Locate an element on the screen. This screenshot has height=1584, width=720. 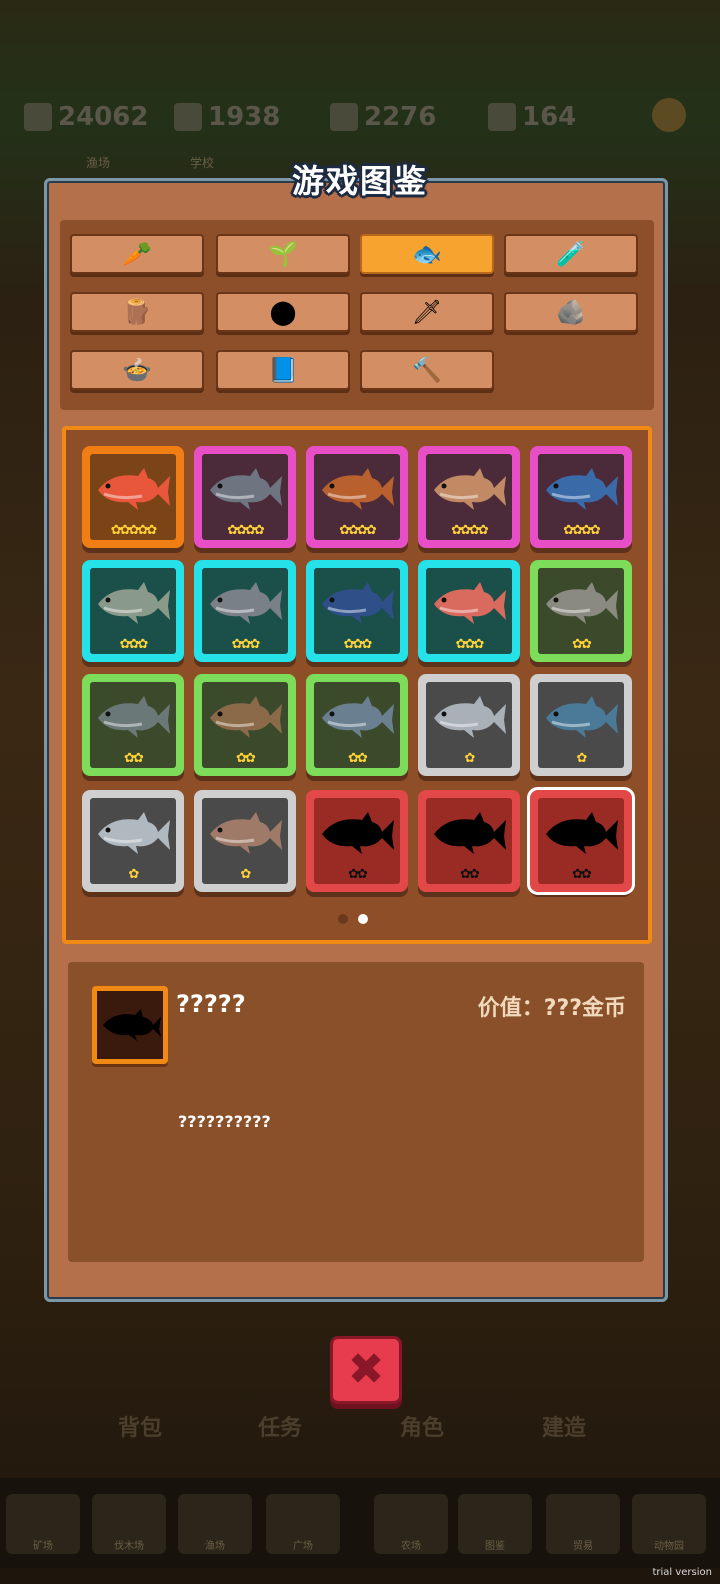
gold-counter: 24062 is located at coordinates (86, 117).